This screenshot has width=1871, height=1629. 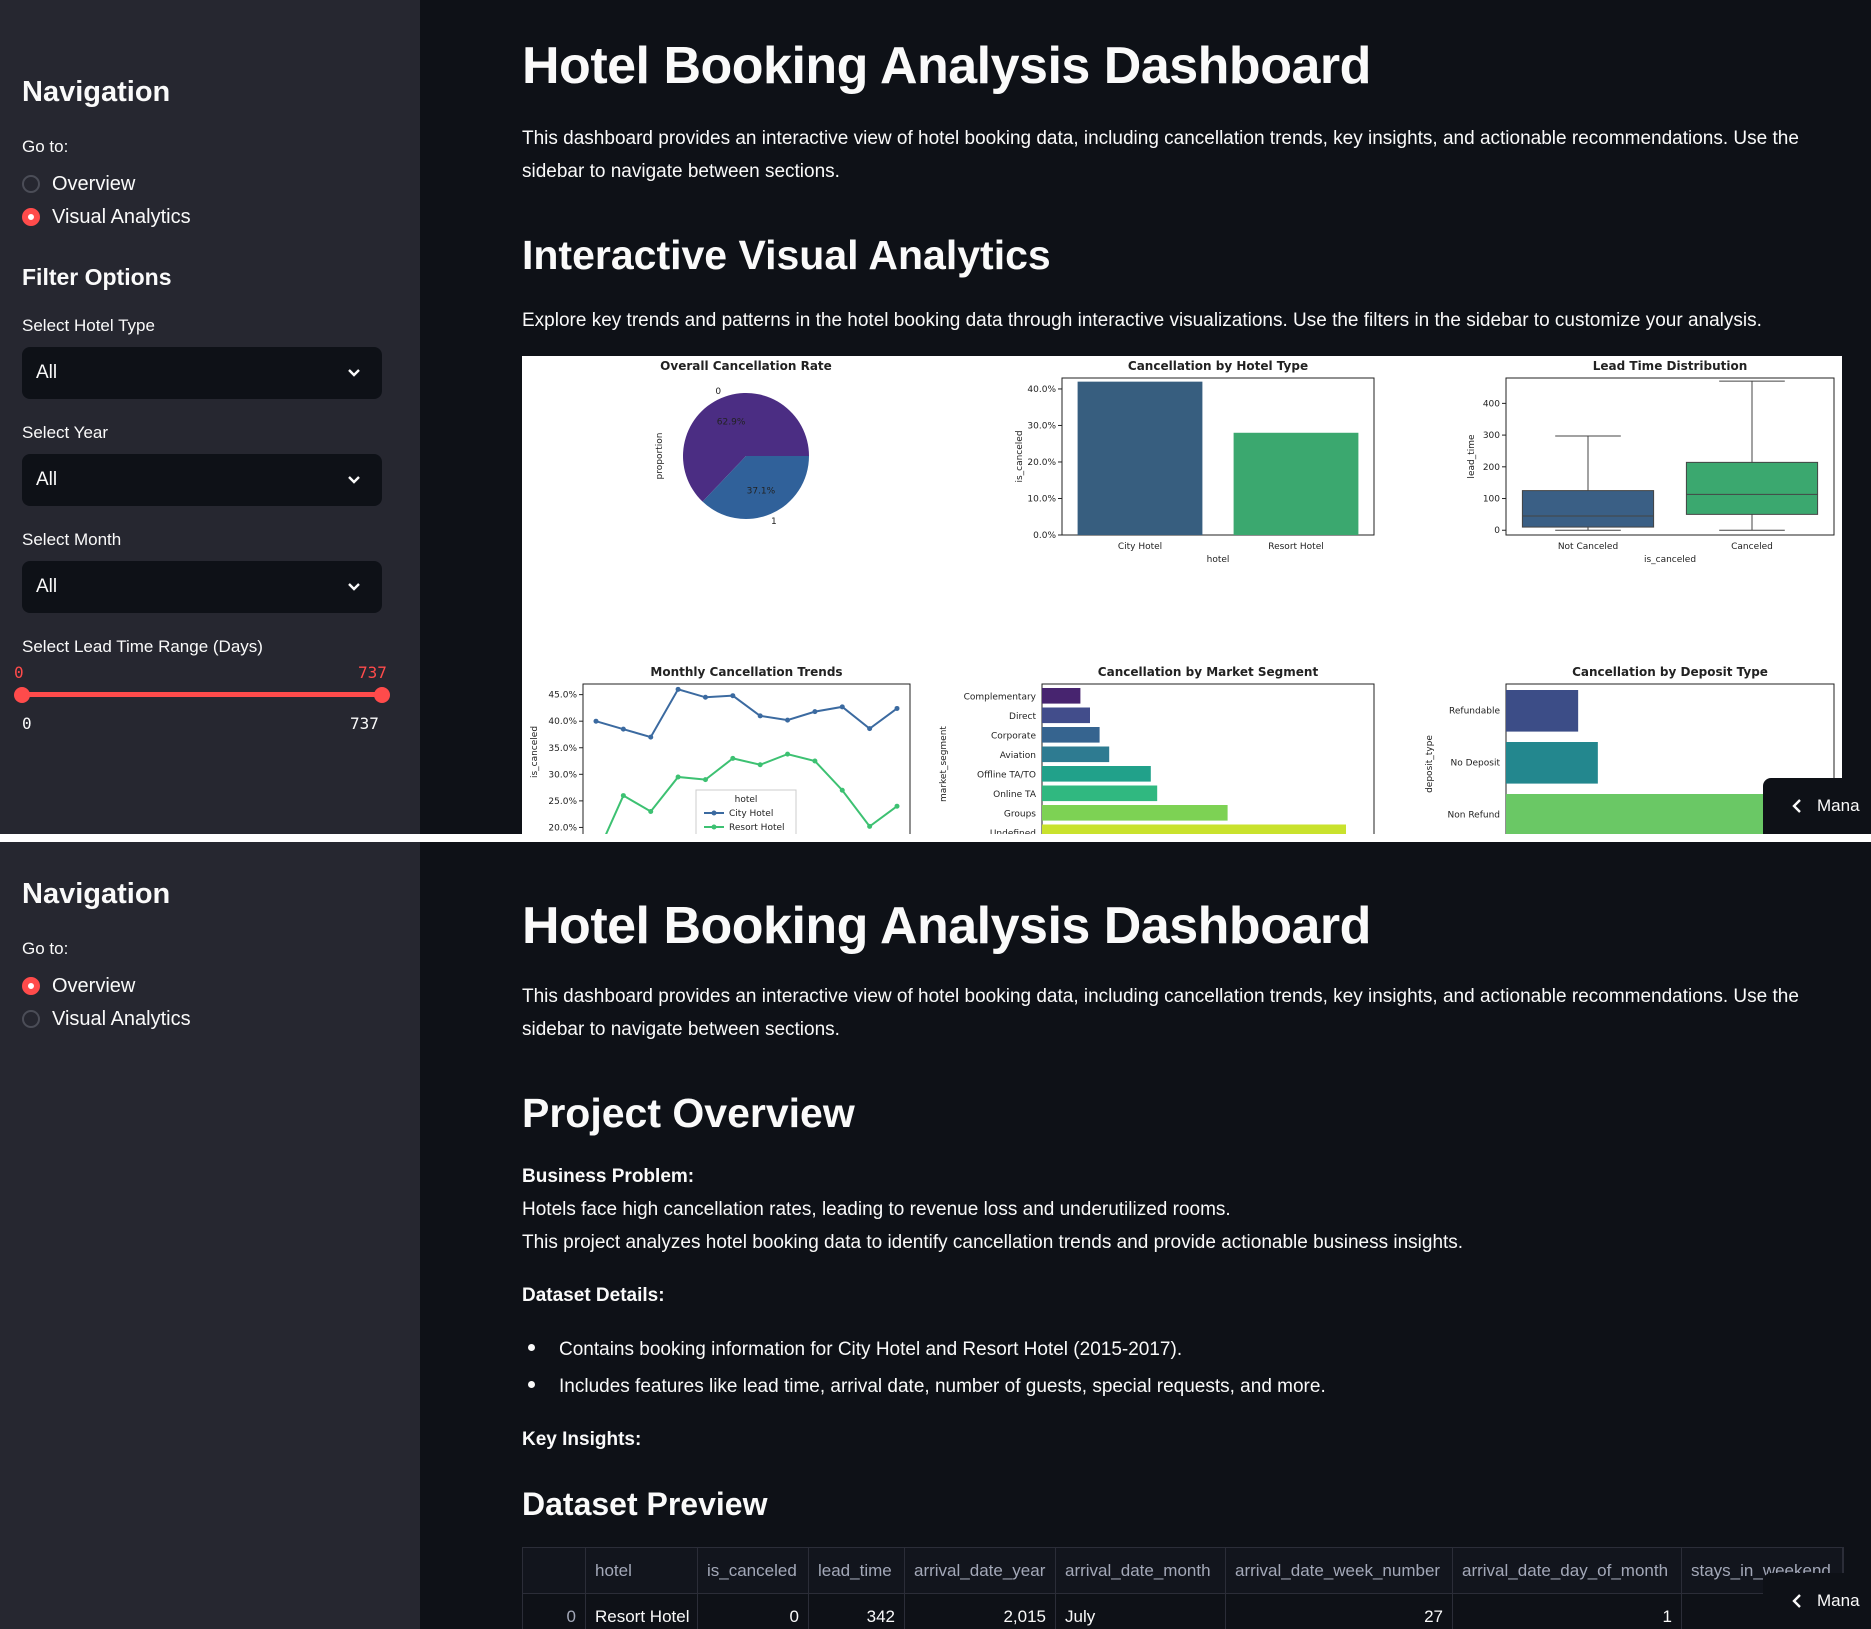 What do you see at coordinates (1020, 815) in the screenshot?
I see `y-tick-label: Groups` at bounding box center [1020, 815].